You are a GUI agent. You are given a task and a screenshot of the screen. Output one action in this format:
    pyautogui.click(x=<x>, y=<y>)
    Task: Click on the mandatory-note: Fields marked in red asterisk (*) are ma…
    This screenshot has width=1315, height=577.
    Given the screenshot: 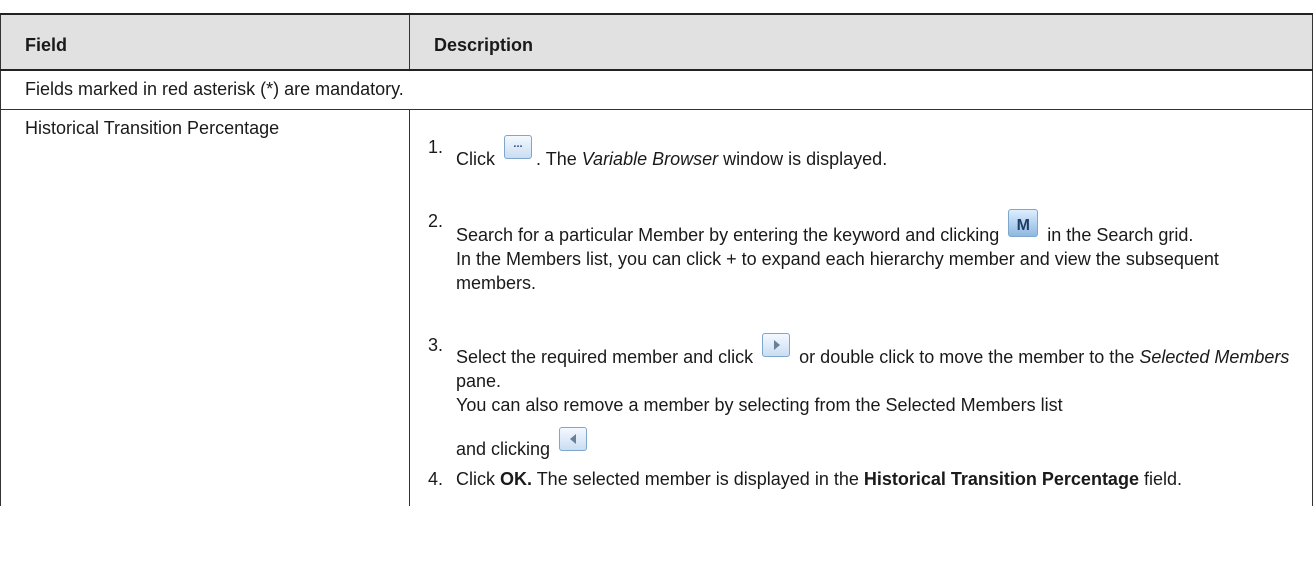 What is the action you would take?
    pyautogui.click(x=656, y=89)
    